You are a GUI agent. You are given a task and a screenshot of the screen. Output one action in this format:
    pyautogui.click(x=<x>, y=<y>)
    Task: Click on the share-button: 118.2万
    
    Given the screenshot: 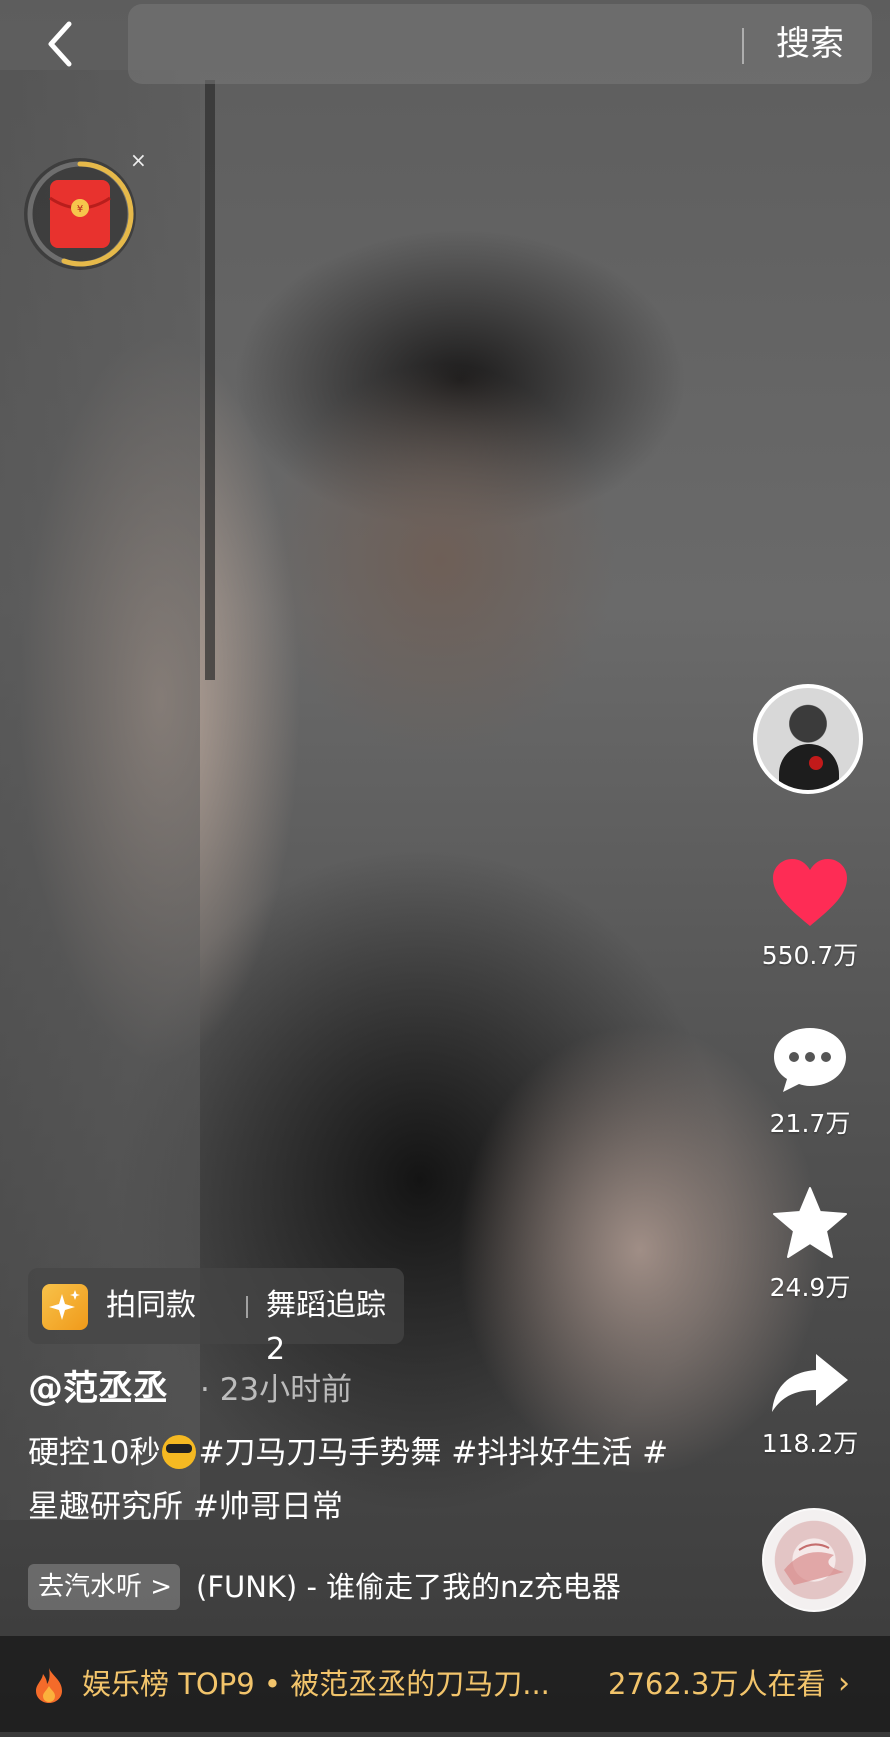 What is the action you would take?
    pyautogui.click(x=810, y=1405)
    